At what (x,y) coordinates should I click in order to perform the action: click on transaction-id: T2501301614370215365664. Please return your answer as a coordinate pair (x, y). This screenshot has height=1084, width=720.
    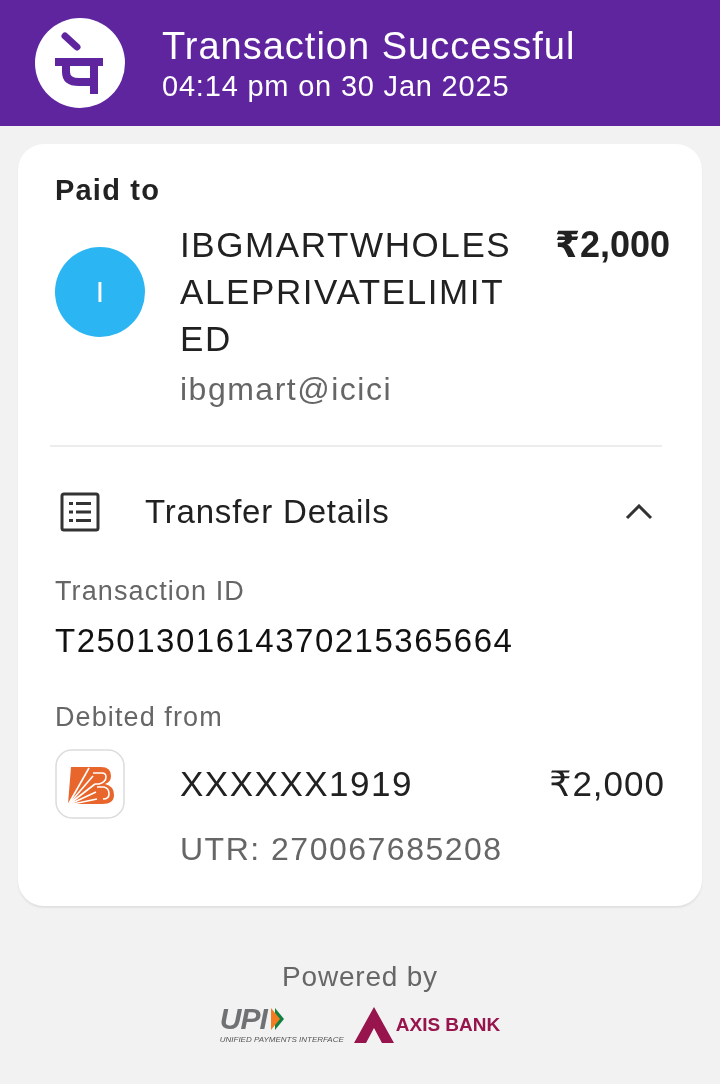
    Looking at the image, I should click on (284, 641).